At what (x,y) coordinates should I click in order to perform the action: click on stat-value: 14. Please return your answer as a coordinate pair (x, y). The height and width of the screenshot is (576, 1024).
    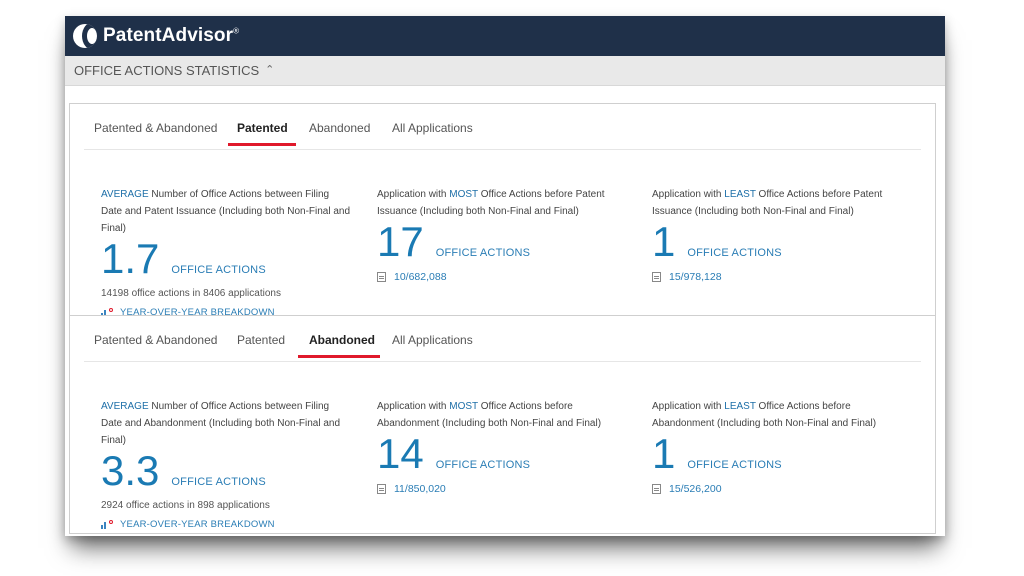
    Looking at the image, I should click on (400, 454).